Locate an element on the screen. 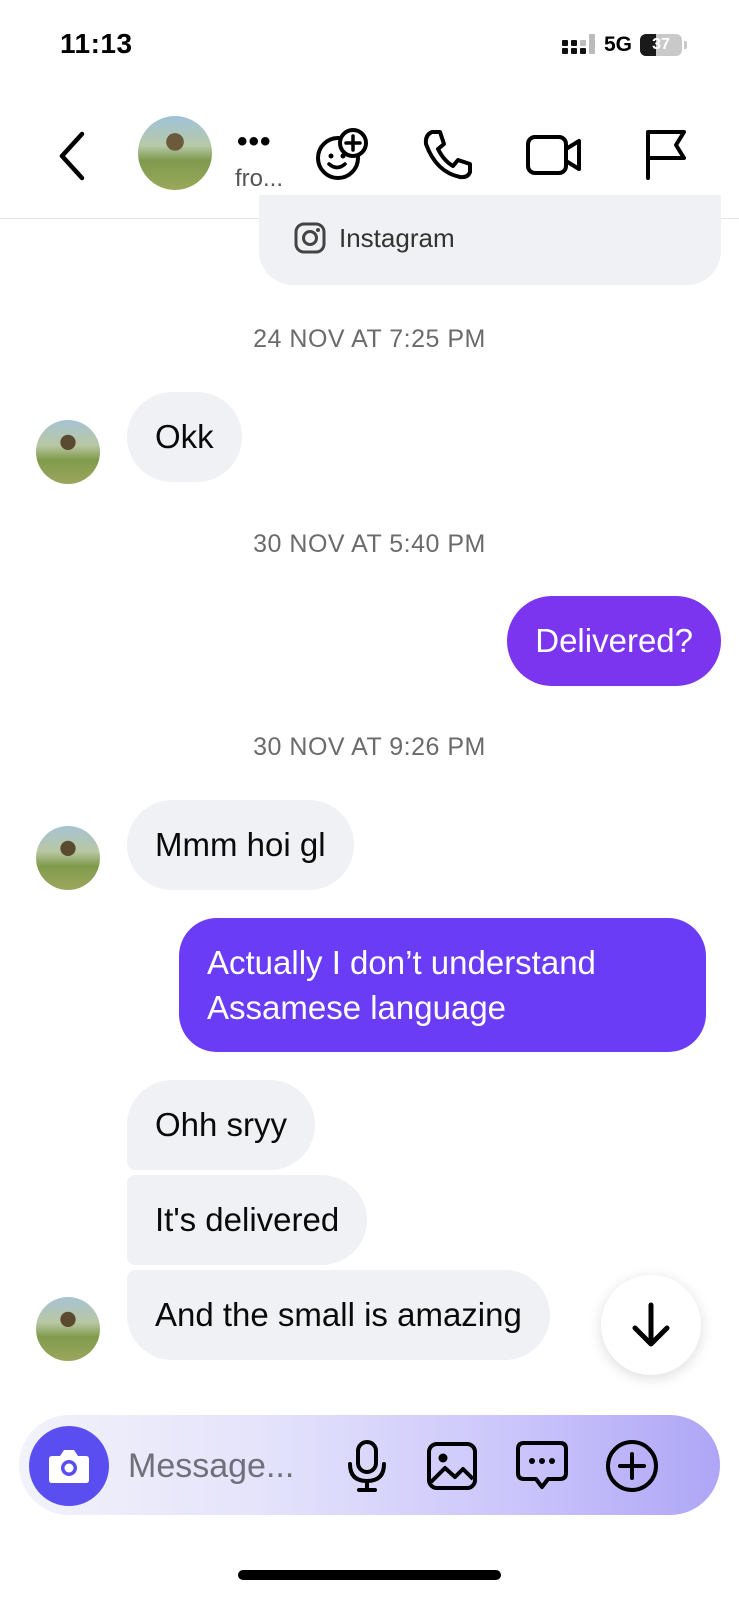 This screenshot has width=739, height=1600. back-chevron-icon is located at coordinates (72, 156).